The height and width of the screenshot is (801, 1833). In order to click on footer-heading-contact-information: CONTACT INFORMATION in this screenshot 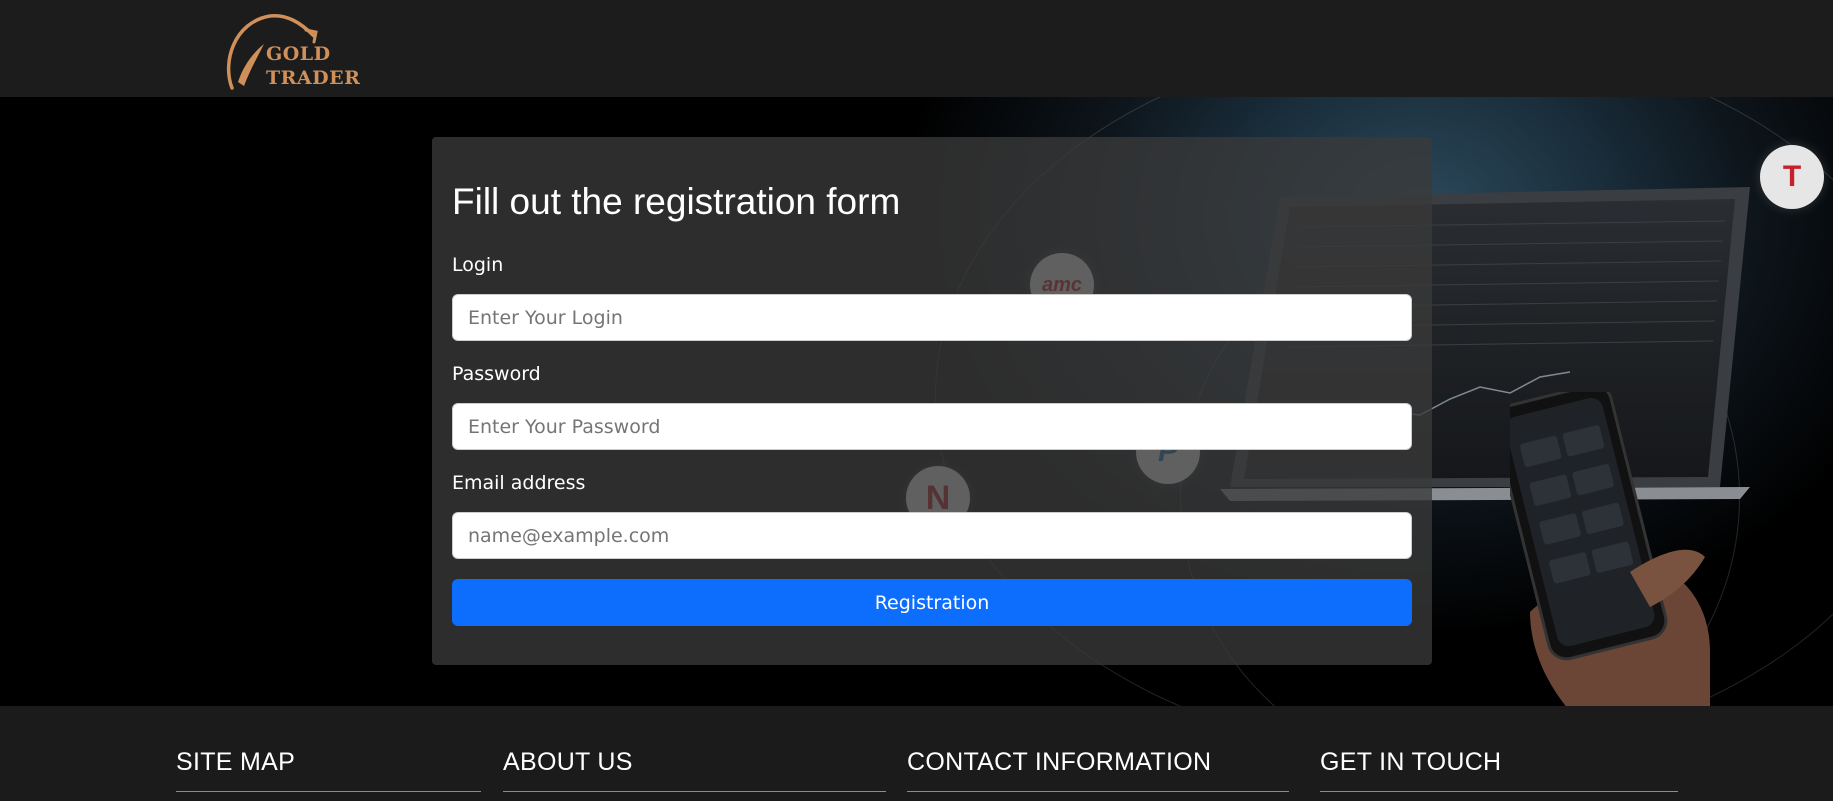, I will do `click(1059, 762)`.